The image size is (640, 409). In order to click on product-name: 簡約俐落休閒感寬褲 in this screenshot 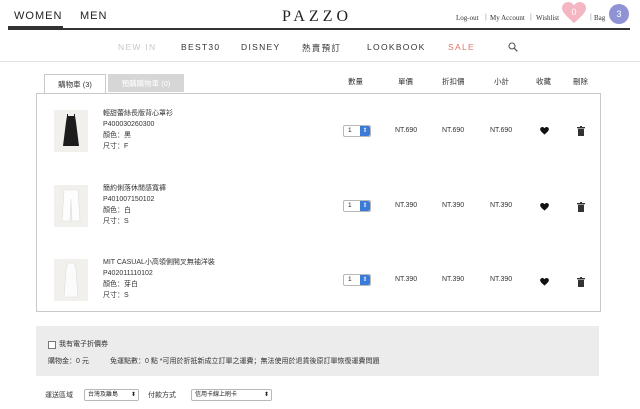, I will do `click(134, 188)`.